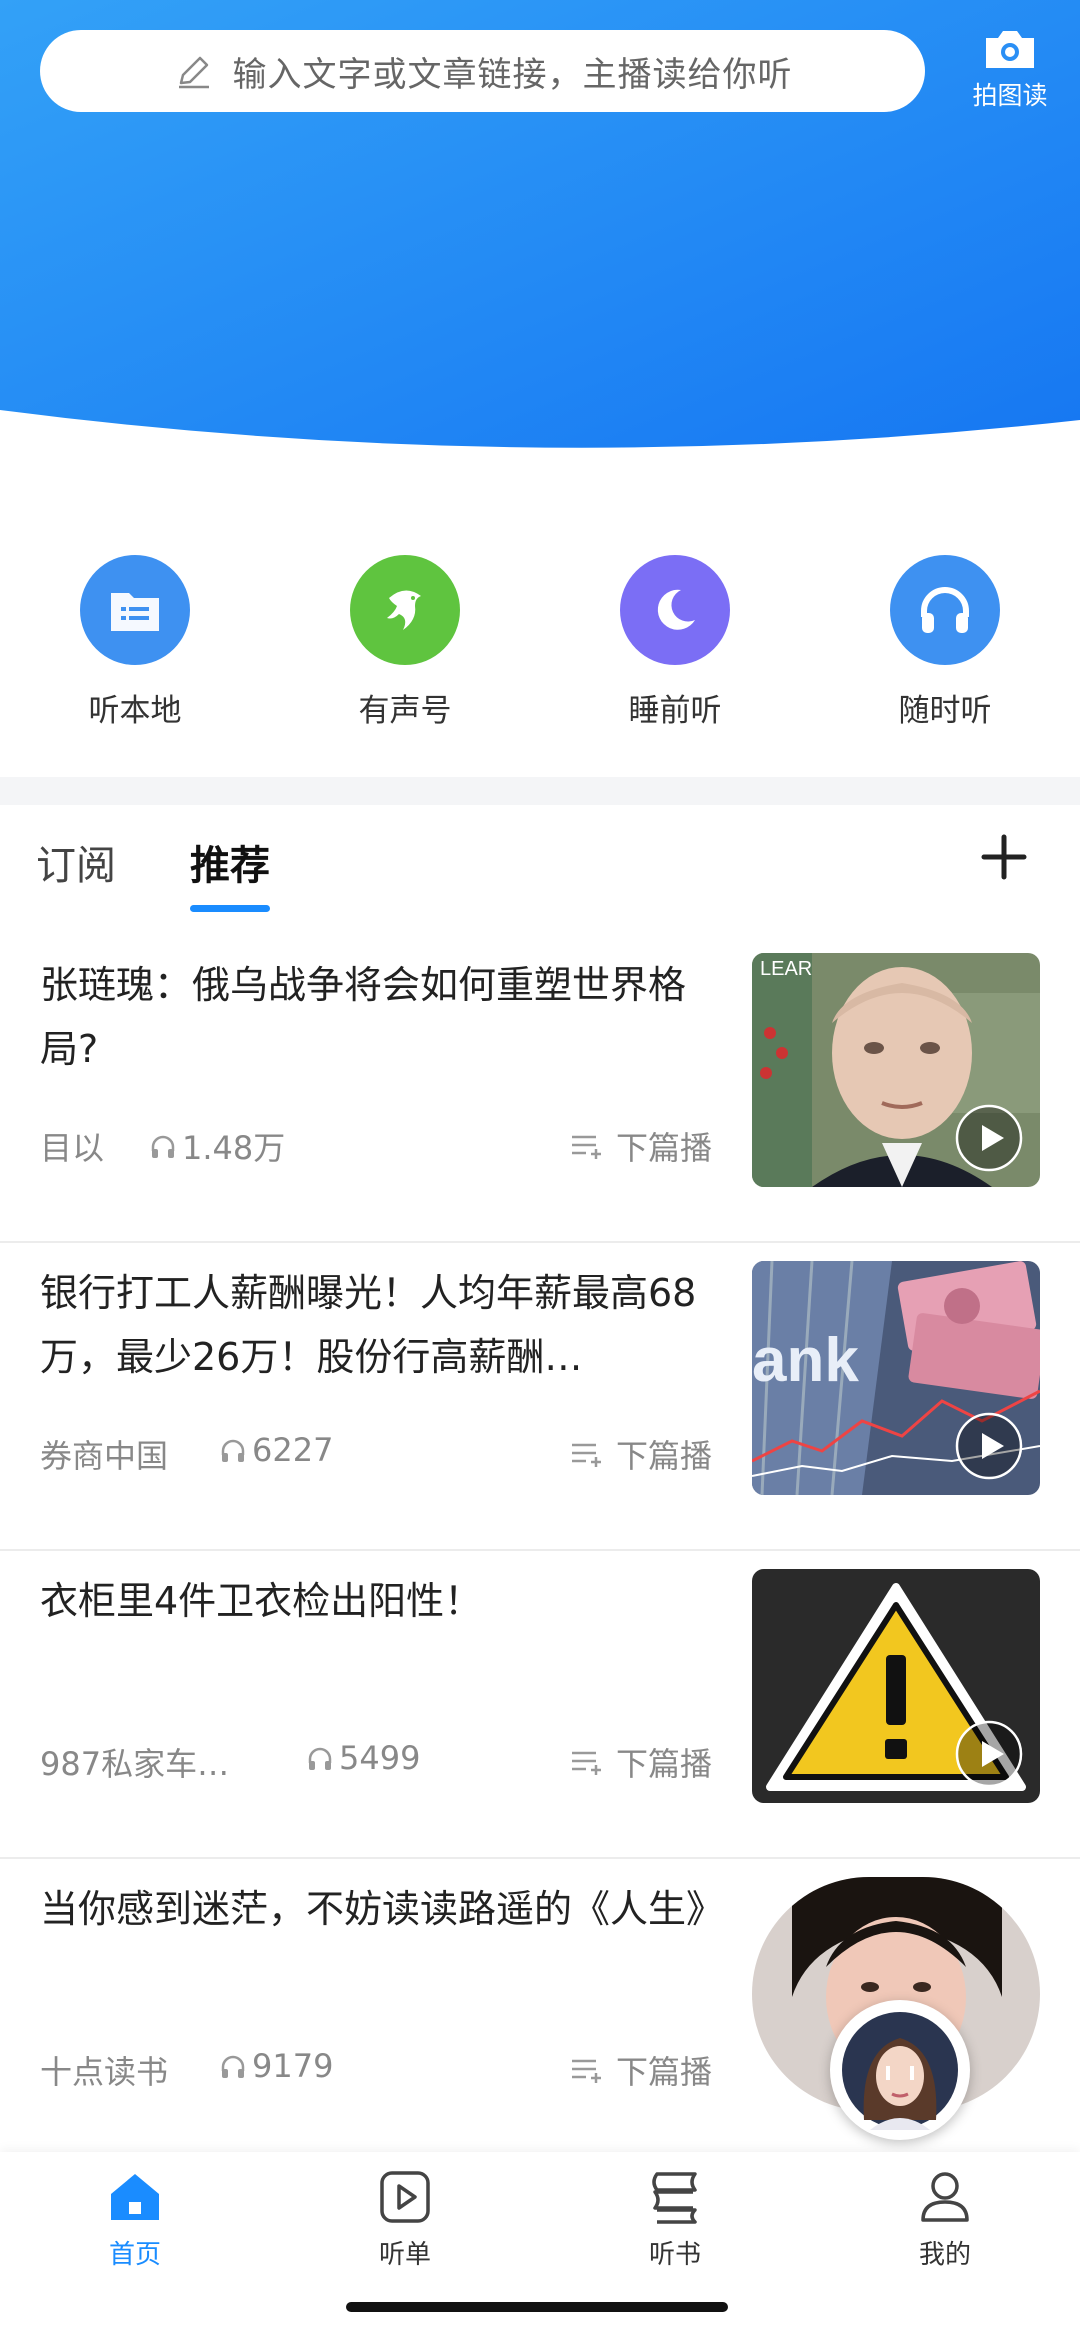 The height and width of the screenshot is (2332, 1080). I want to click on svg-text: LEAR, so click(786, 969).